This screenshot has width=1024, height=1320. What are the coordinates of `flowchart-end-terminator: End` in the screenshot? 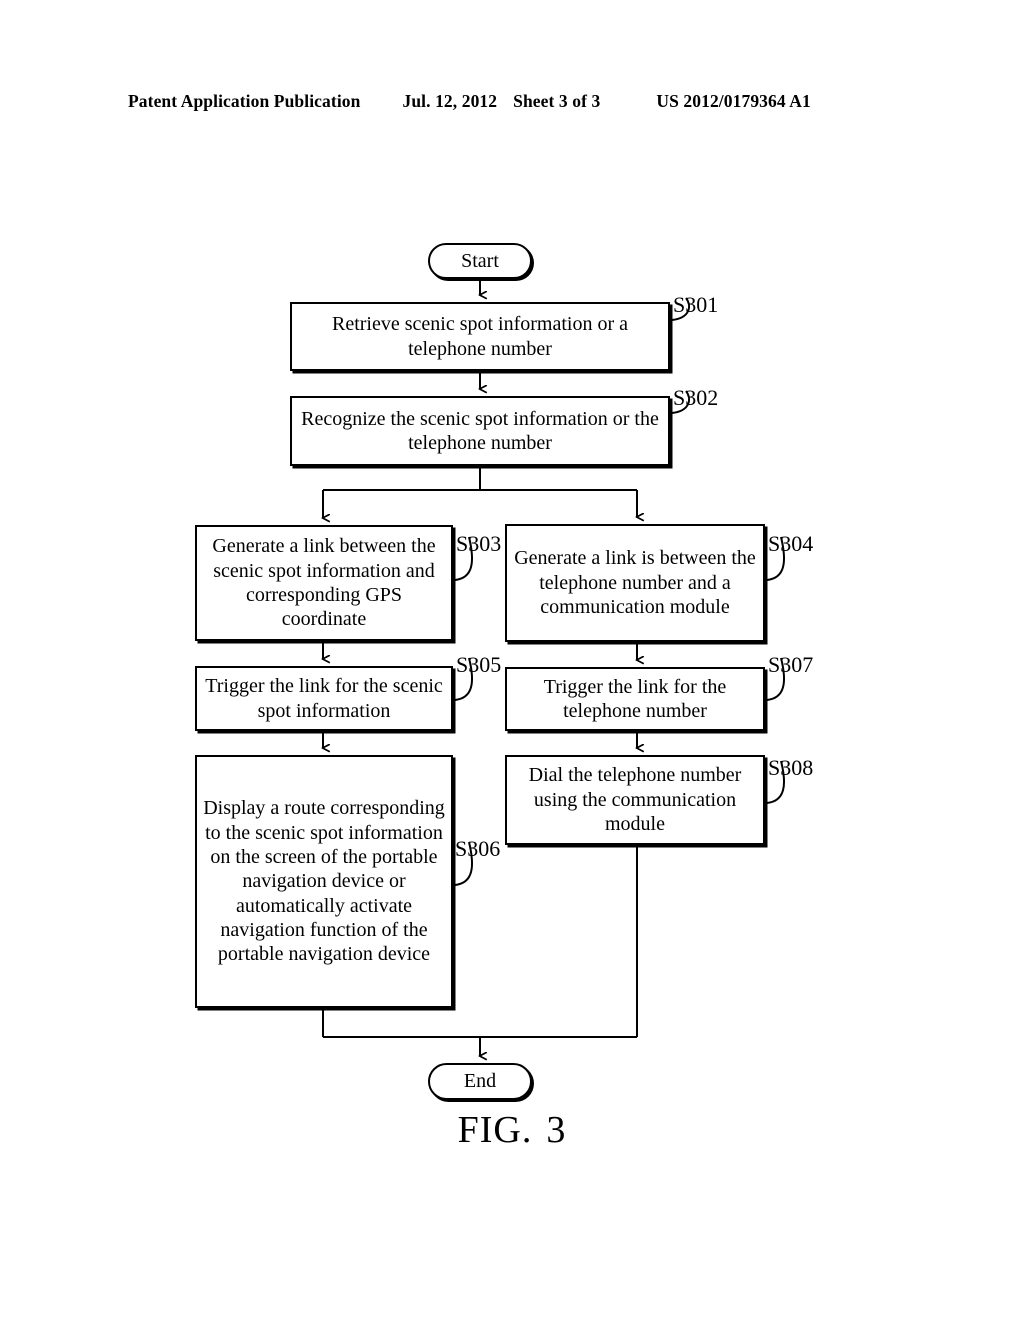 It's located at (480, 1081).